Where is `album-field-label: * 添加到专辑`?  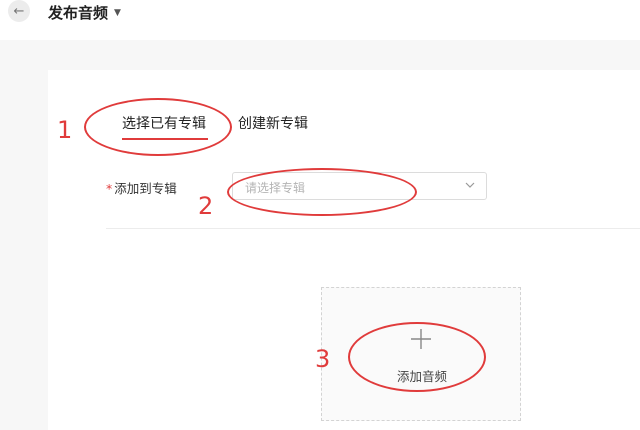
album-field-label: * 添加到专辑 is located at coordinates (141, 187).